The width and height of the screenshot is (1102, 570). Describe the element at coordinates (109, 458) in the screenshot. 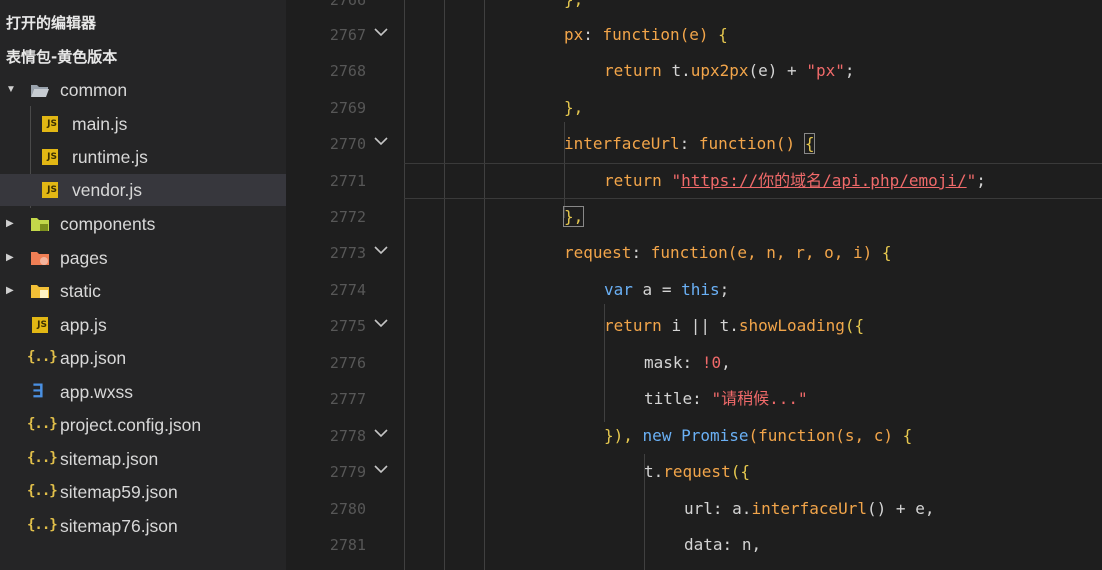

I see `tree-item-label: sitemap.json` at that location.